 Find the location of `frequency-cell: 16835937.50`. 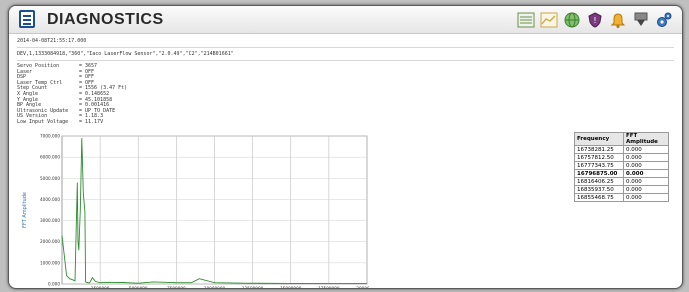

frequency-cell: 16835937.50 is located at coordinates (599, 189).